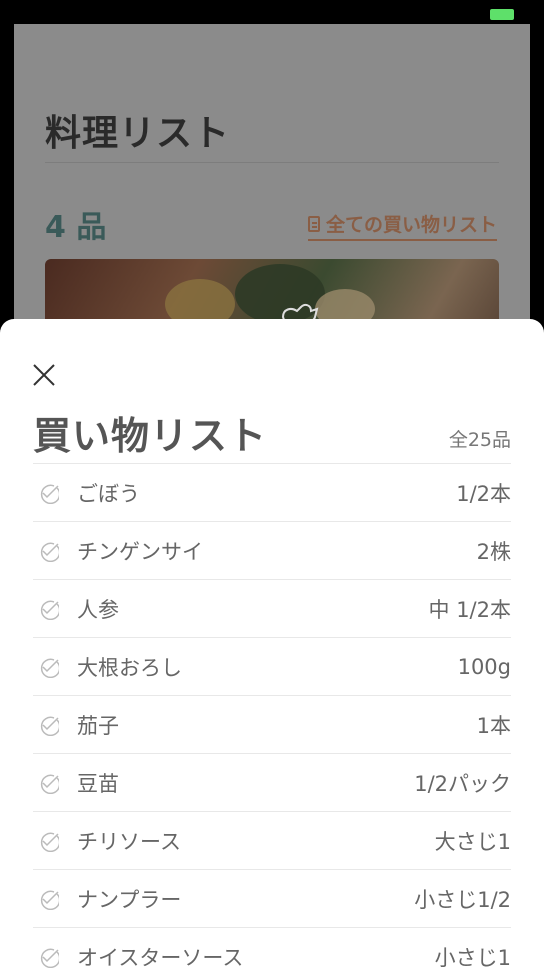  Describe the element at coordinates (272, 947) in the screenshot. I see `list-item: オイスターソース 小さじ1` at that location.